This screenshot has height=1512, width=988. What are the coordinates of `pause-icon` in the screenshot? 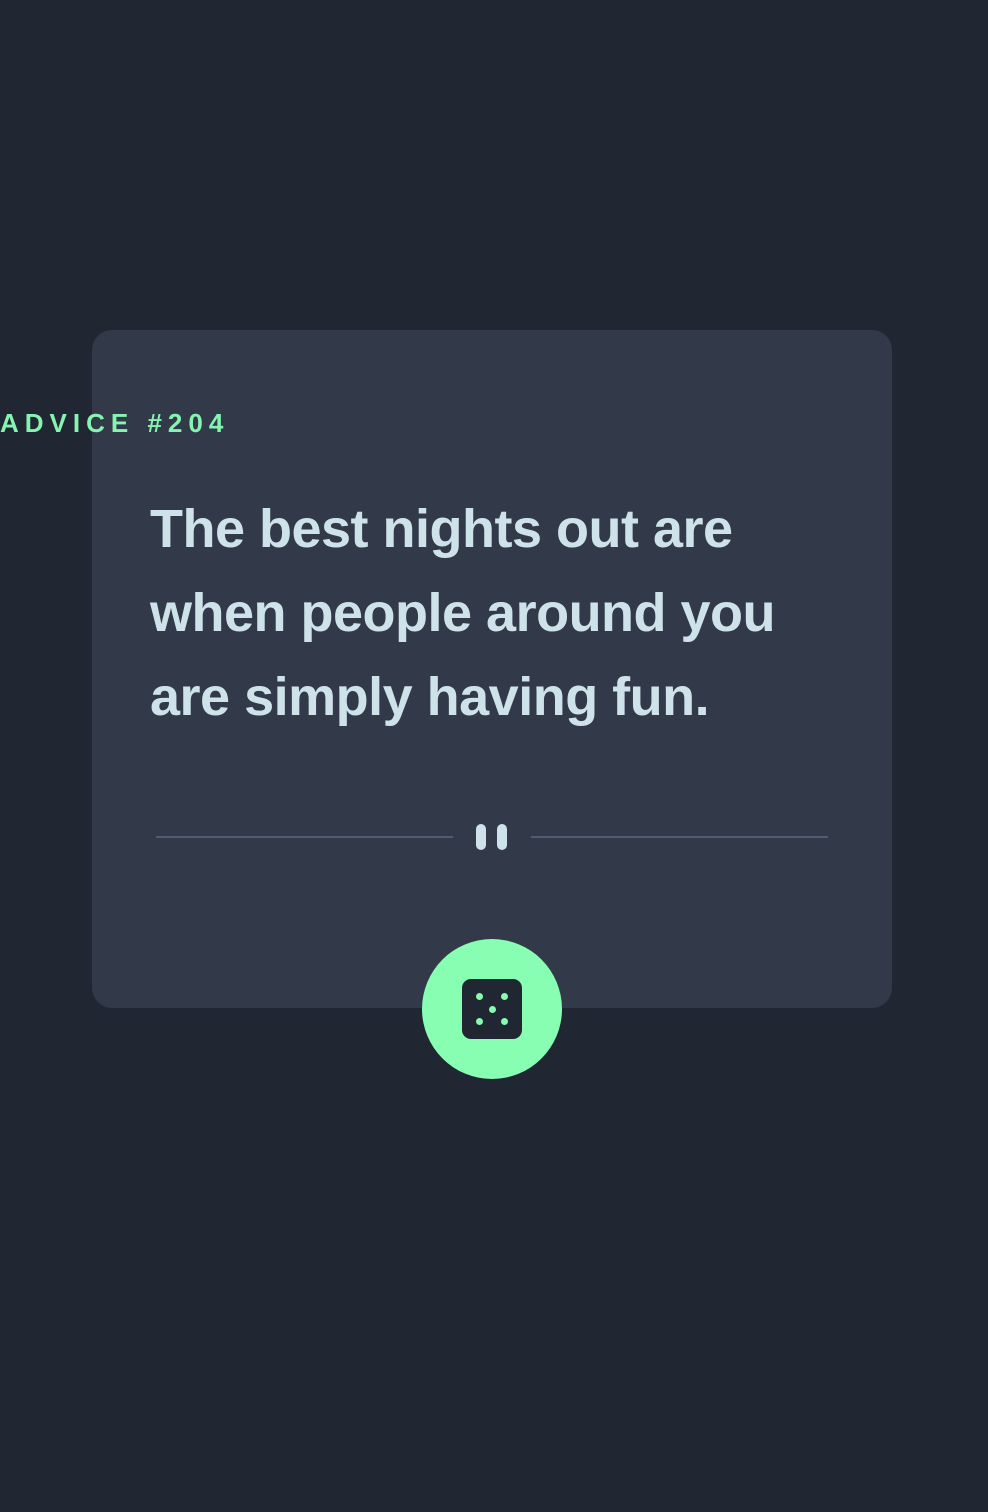 It's located at (492, 837).